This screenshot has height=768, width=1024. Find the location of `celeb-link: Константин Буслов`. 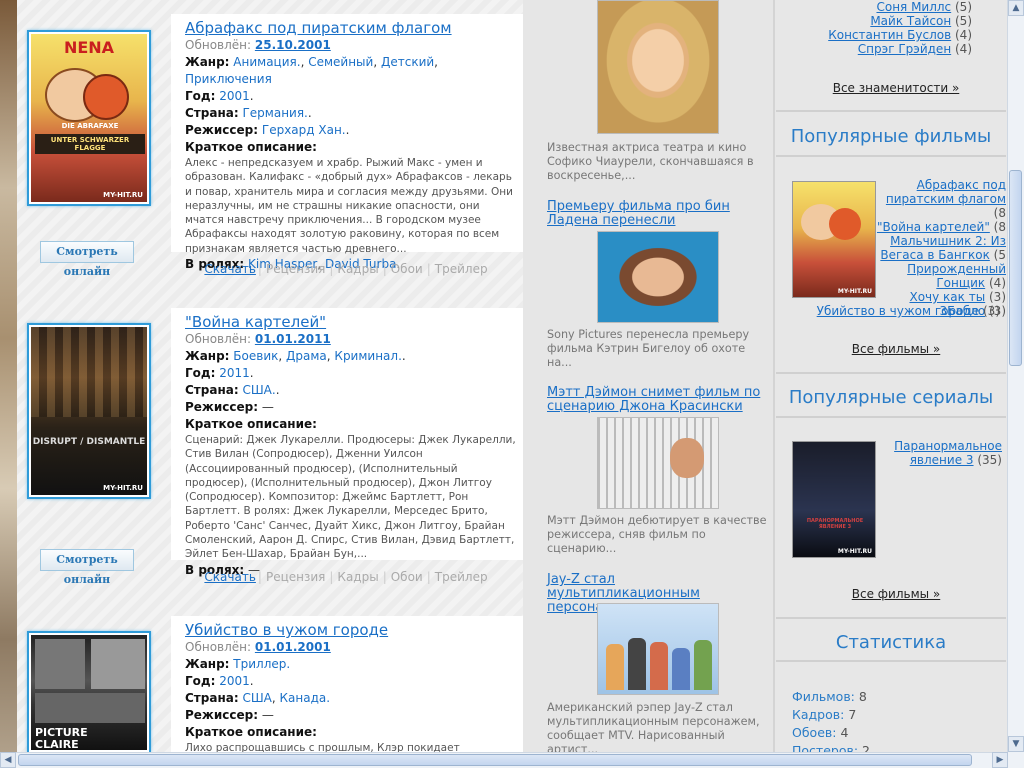

celeb-link: Константин Буслов is located at coordinates (889, 35).